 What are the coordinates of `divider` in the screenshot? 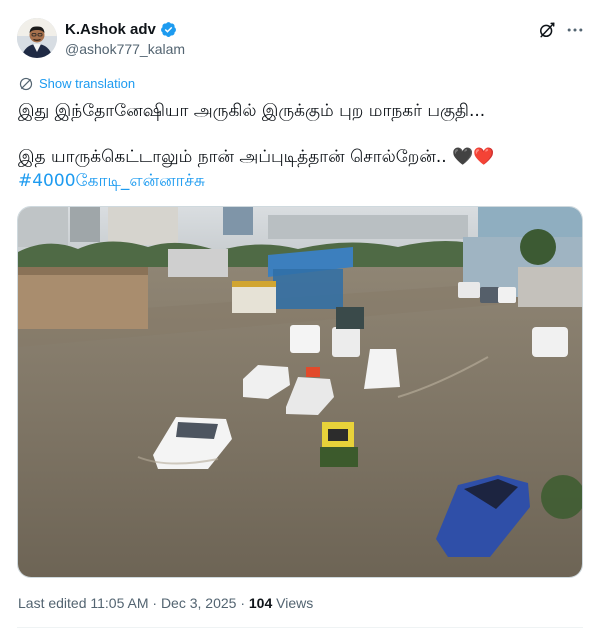 It's located at (300, 627).